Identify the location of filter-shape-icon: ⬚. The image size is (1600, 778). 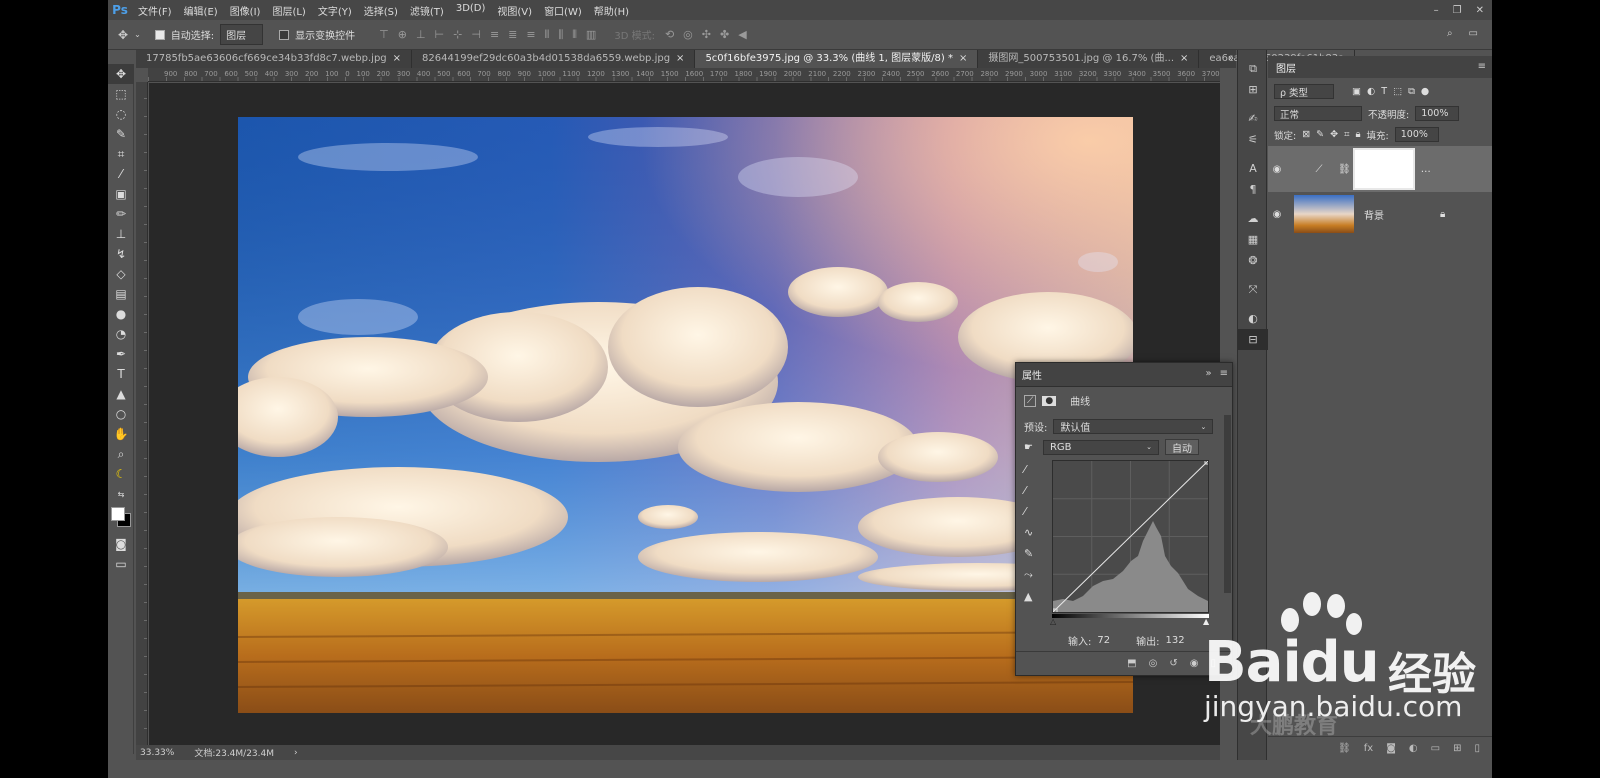
(1397, 91).